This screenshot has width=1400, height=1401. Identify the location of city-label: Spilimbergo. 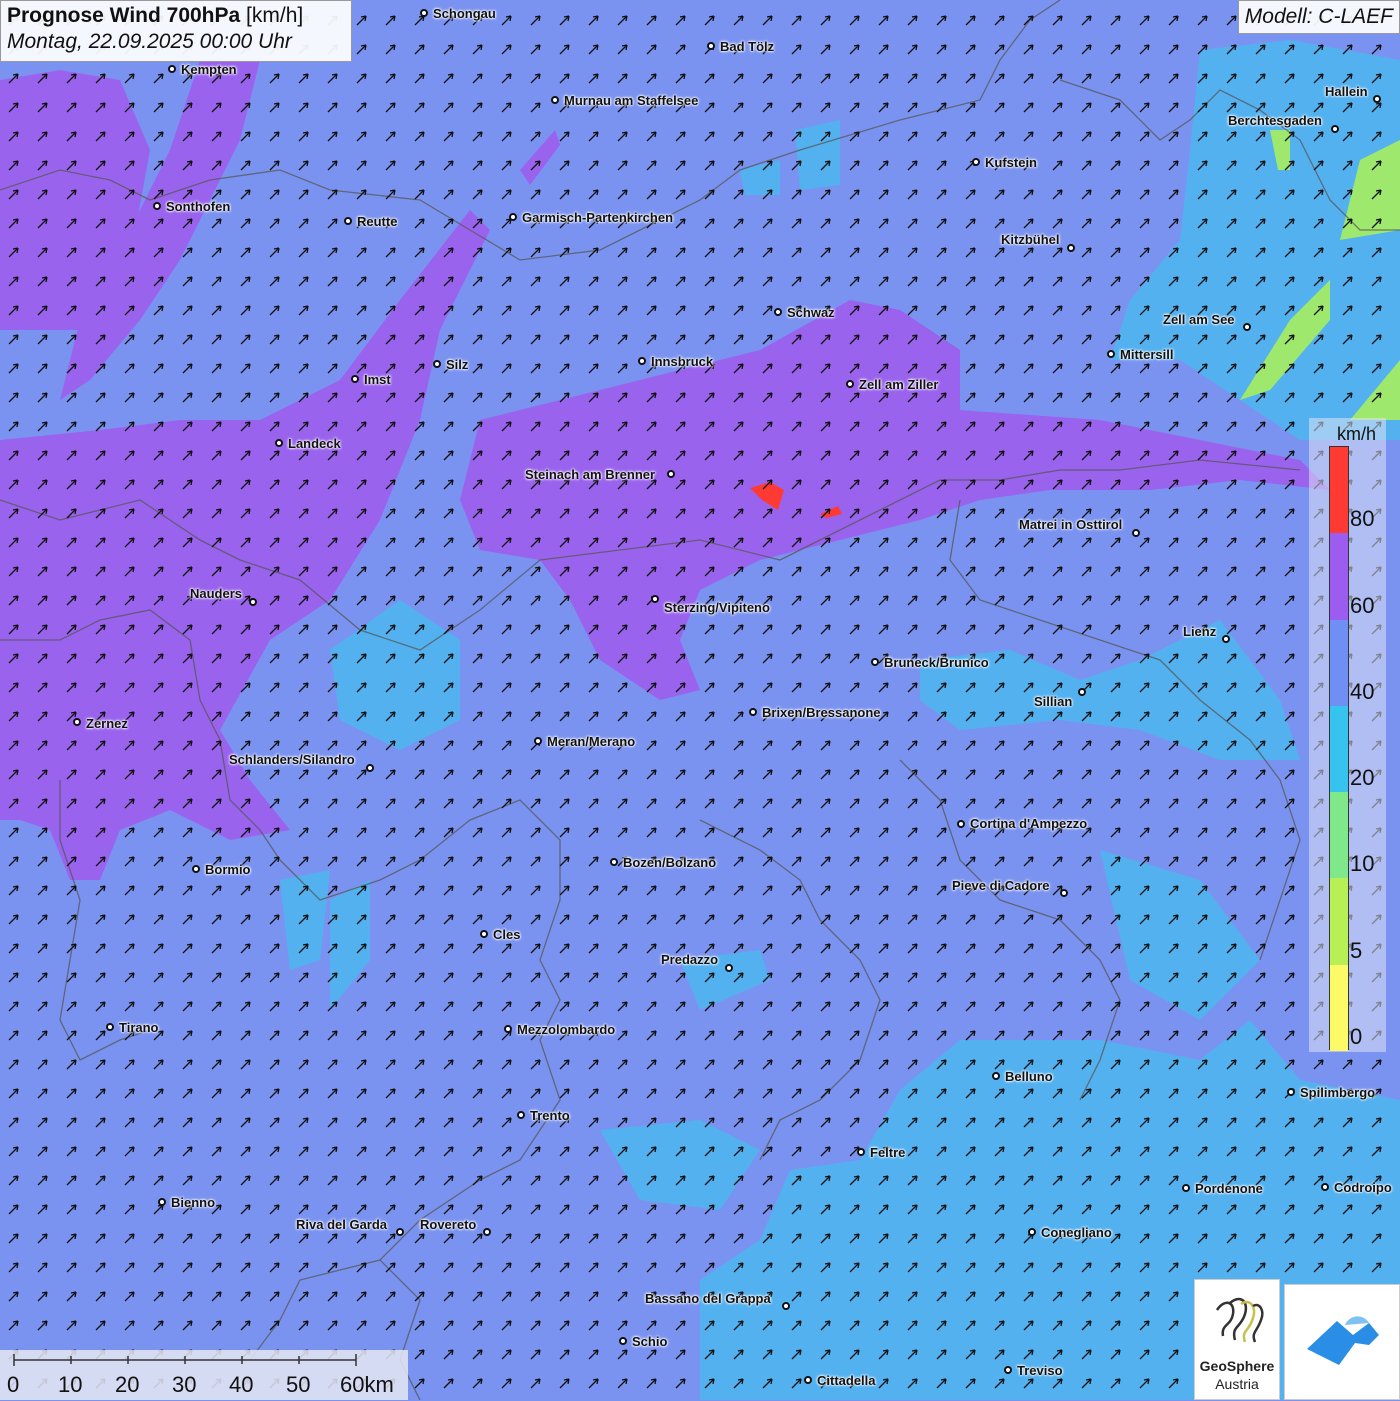
(1338, 1092).